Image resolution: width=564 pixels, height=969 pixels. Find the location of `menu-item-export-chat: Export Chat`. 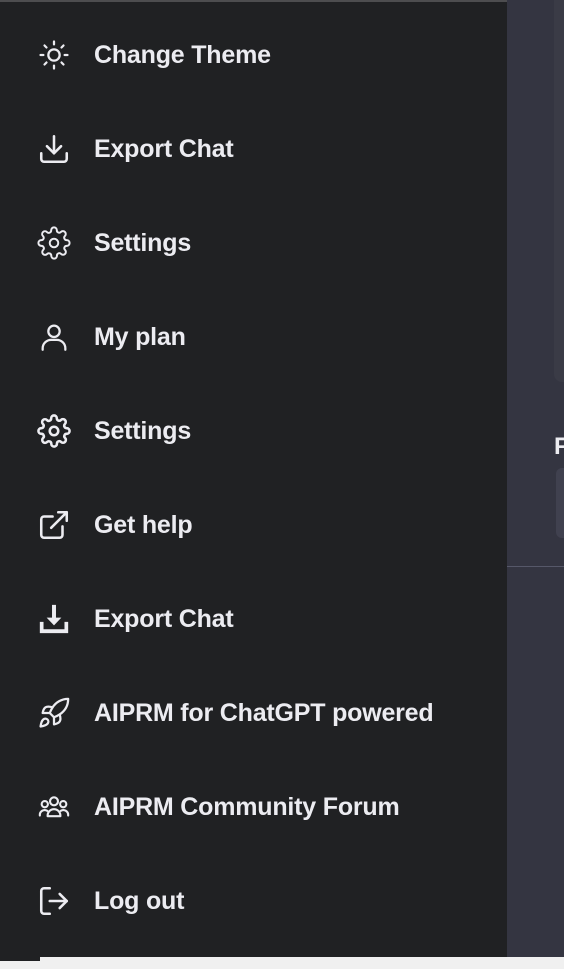

menu-item-export-chat: Export Chat is located at coordinates (253, 149).